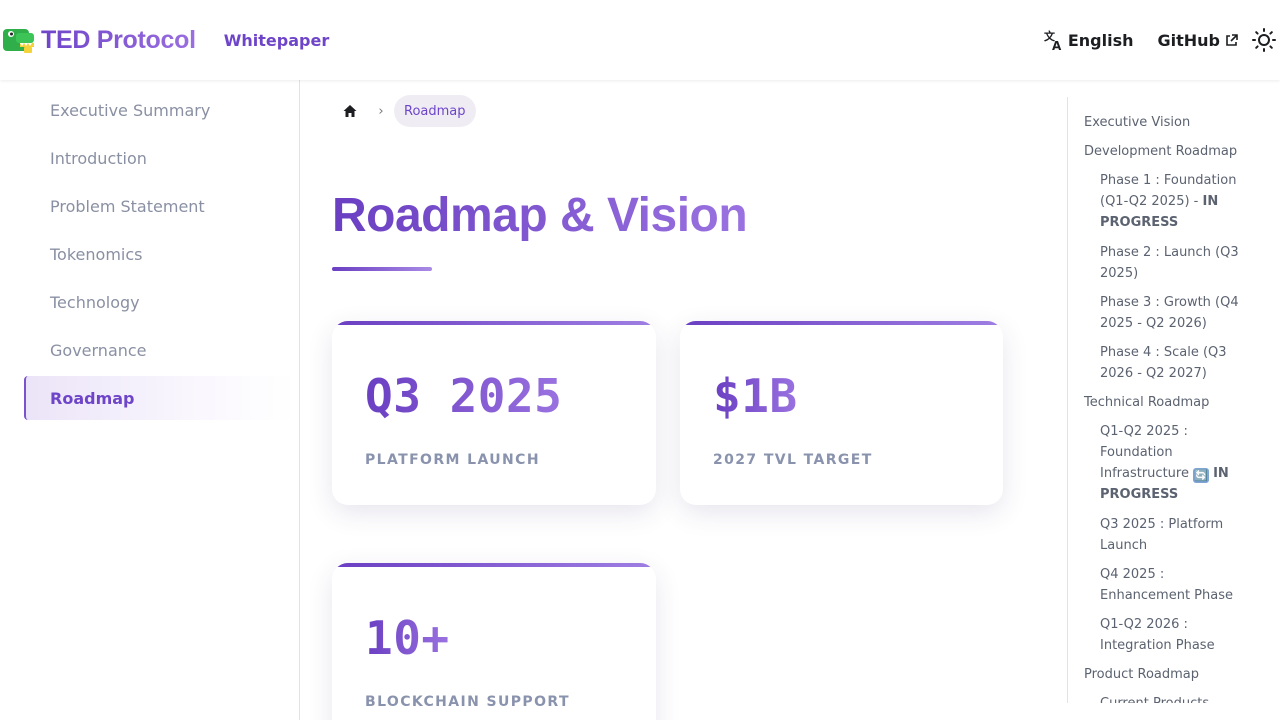  What do you see at coordinates (841, 413) in the screenshot?
I see `stat-card-tvl-target: $1B 2027 TVL TARGET` at bounding box center [841, 413].